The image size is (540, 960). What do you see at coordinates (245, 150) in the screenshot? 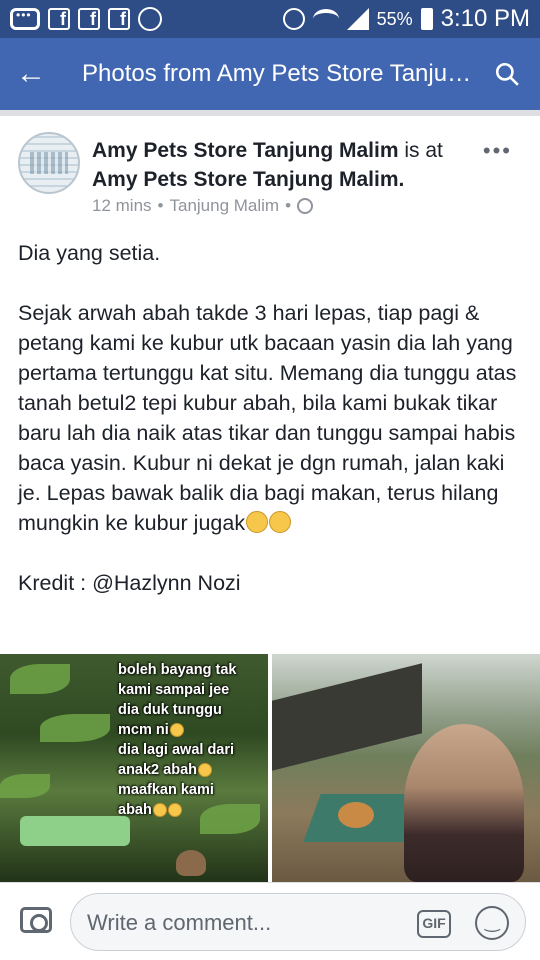
I see `author-name: Amy Pets Store Tanjung Malim` at bounding box center [245, 150].